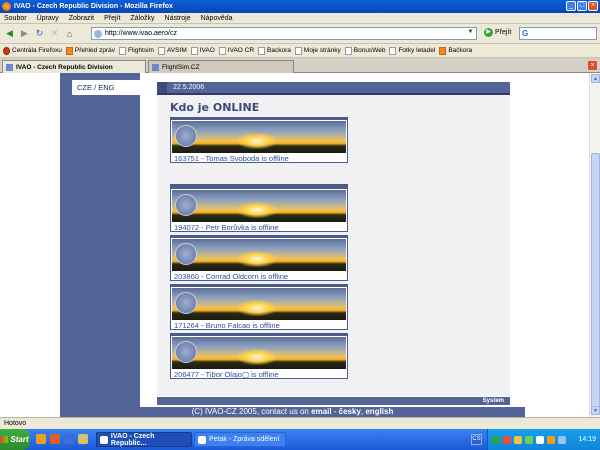 The width and height of the screenshot is (600, 450). I want to click on tab-flightsim: FlightSim.CZ, so click(221, 66).